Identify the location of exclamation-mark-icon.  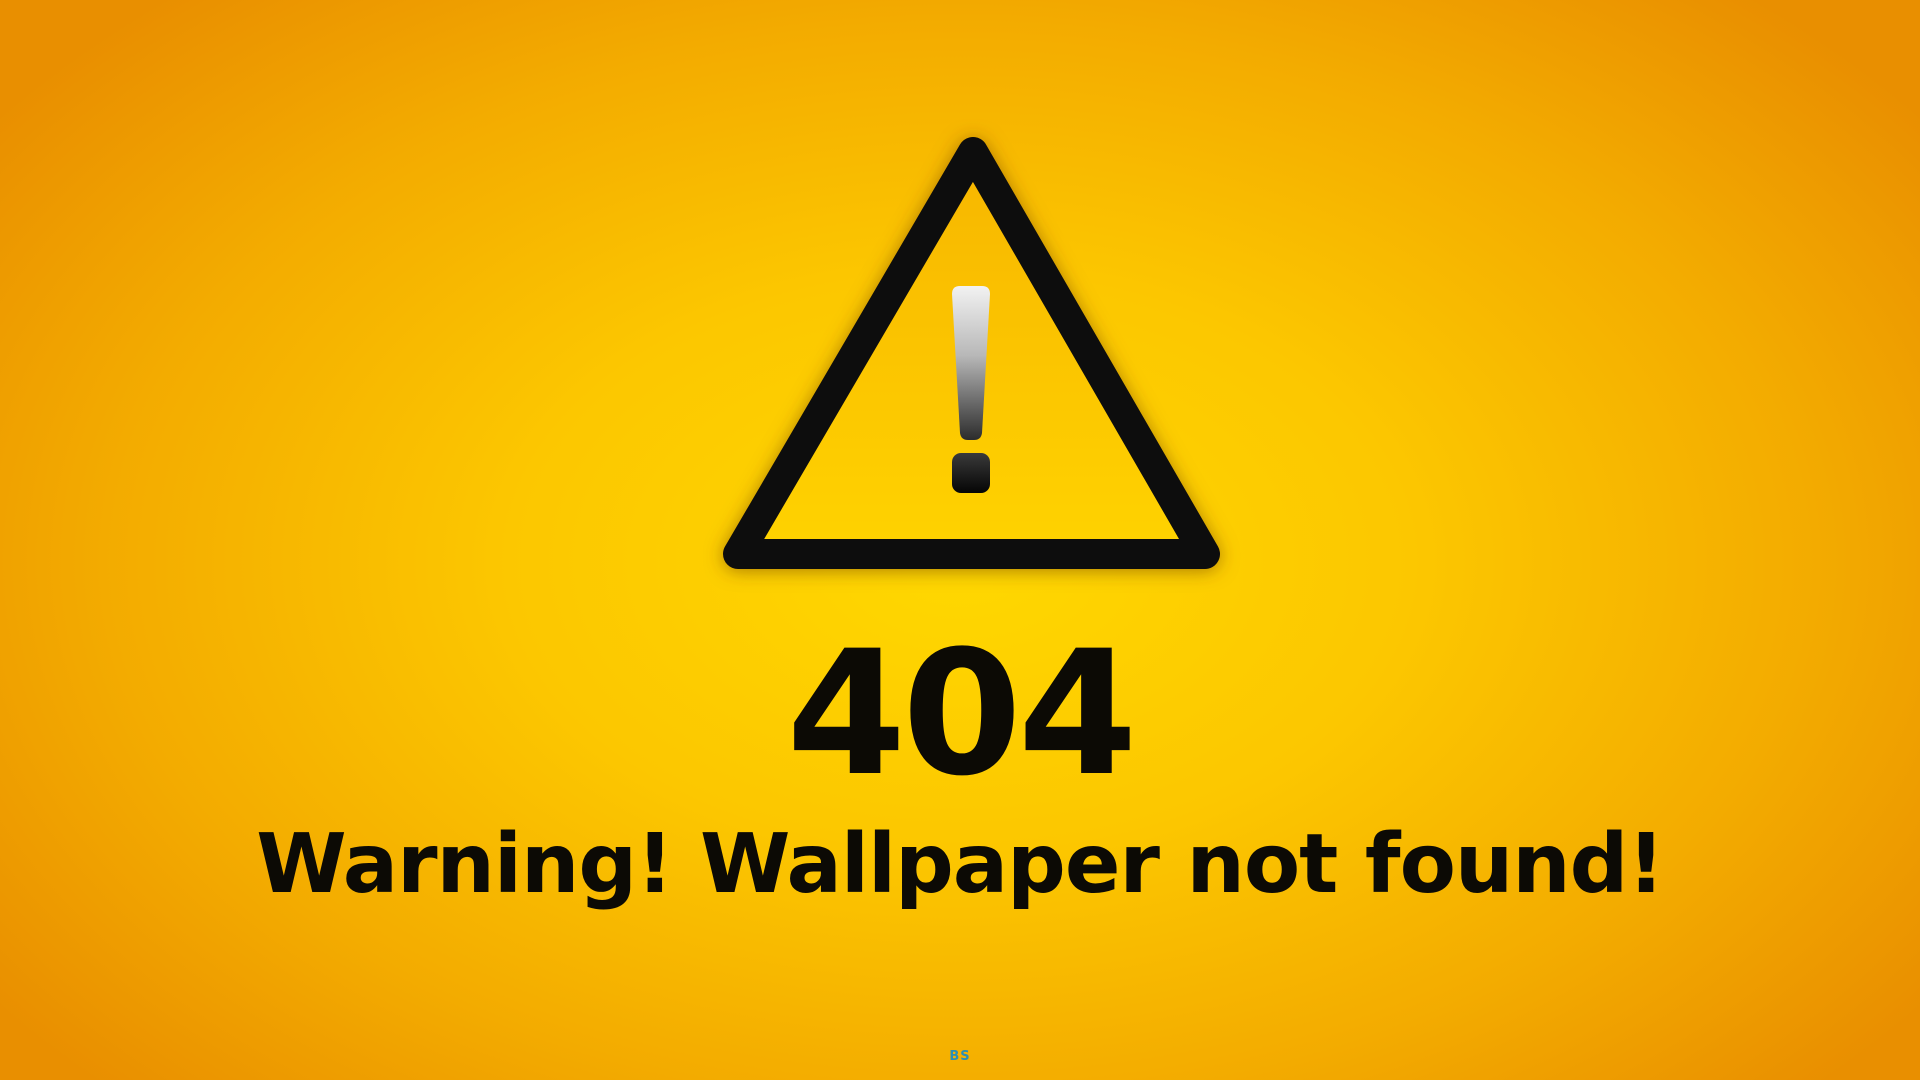
(971, 389).